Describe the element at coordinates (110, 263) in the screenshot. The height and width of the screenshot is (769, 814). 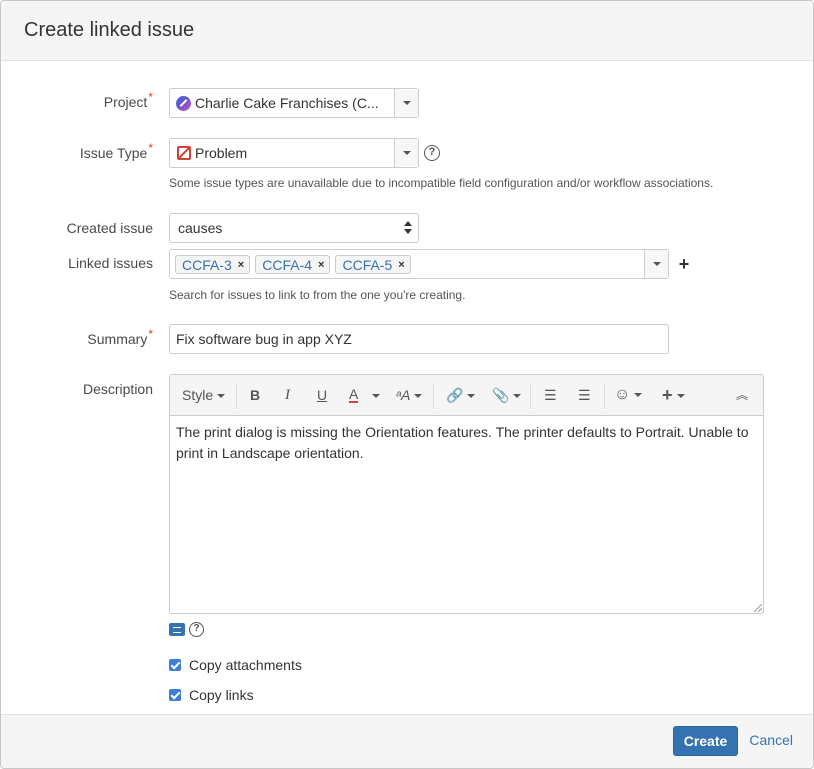
I see `linked-issues-label: Linked issues` at that location.